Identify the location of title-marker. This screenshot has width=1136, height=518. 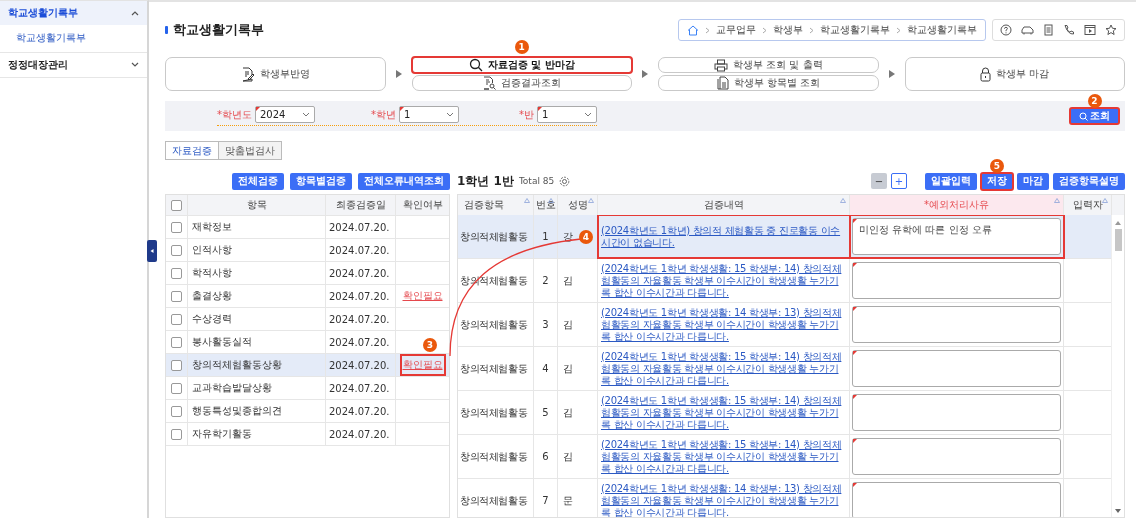
(166, 30).